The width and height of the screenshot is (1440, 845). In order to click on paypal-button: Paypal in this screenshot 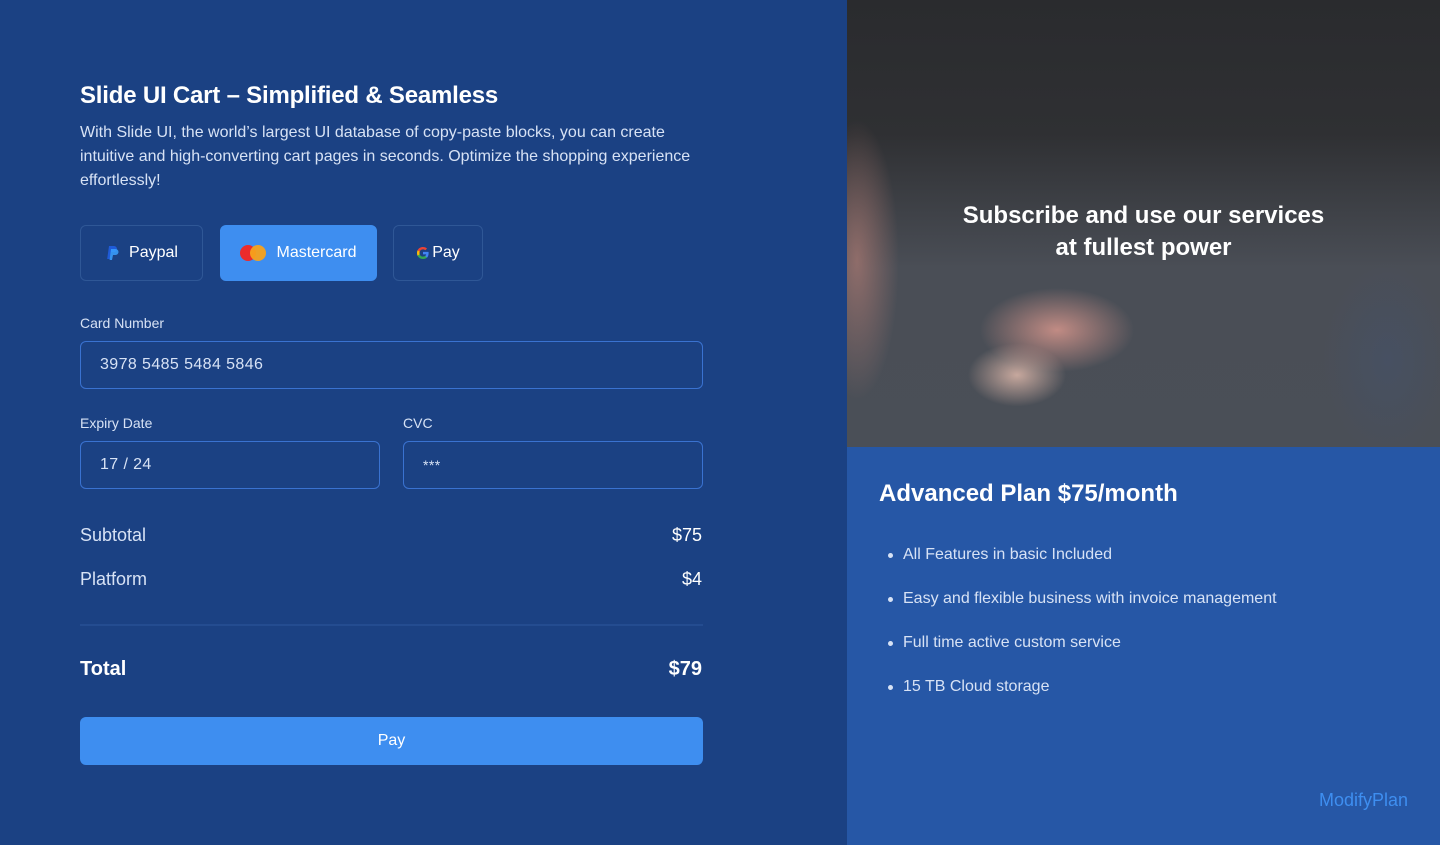, I will do `click(141, 253)`.